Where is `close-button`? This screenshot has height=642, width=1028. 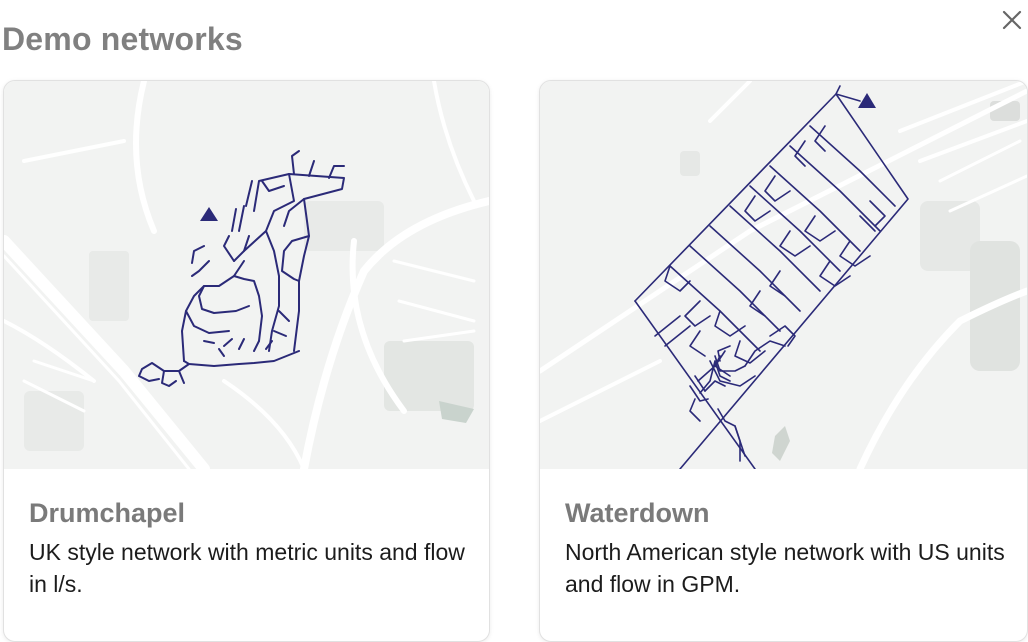 close-button is located at coordinates (1012, 20).